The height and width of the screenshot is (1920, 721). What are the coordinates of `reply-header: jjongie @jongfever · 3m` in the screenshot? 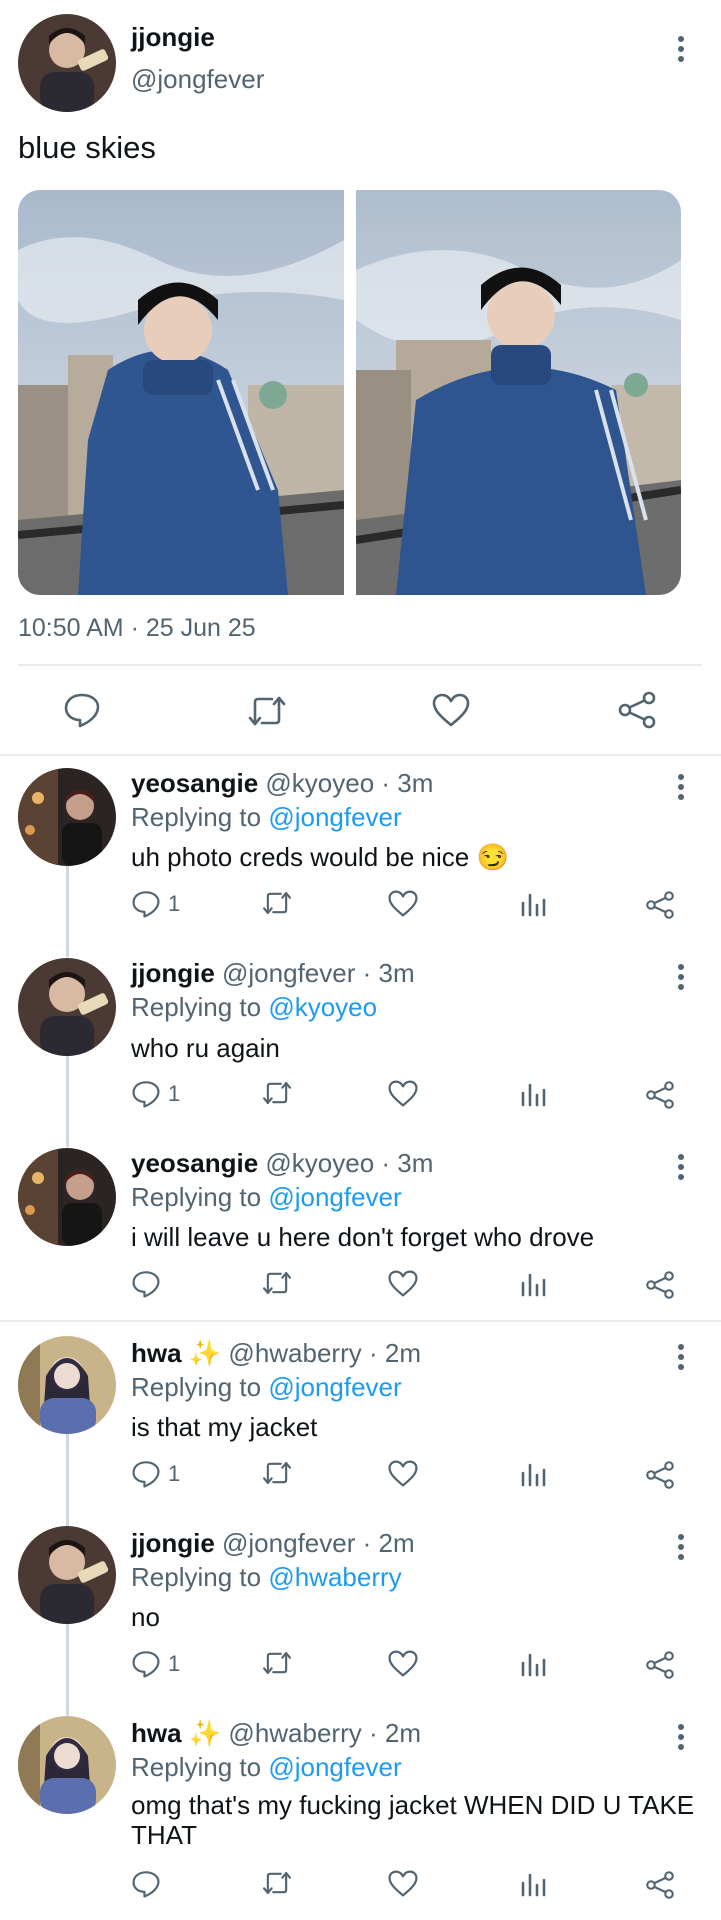 It's located at (273, 973).